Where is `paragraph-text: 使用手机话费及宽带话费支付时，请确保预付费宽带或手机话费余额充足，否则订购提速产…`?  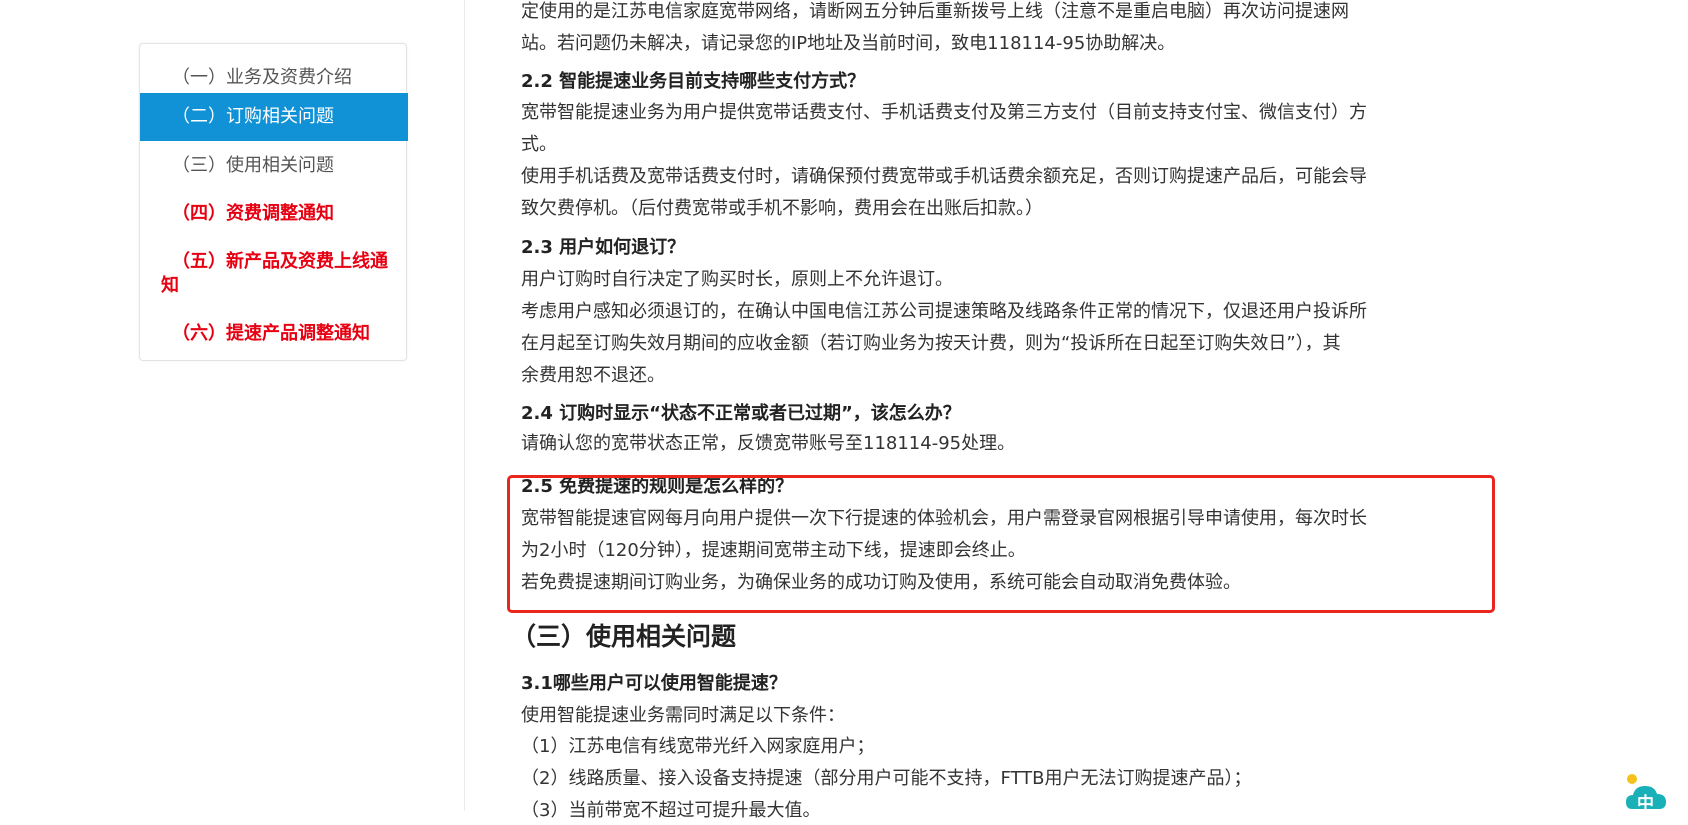 paragraph-text: 使用手机话费及宽带话费支付时，请确保预付费宽带或手机话费余额充足，否则订购提速产… is located at coordinates (944, 176).